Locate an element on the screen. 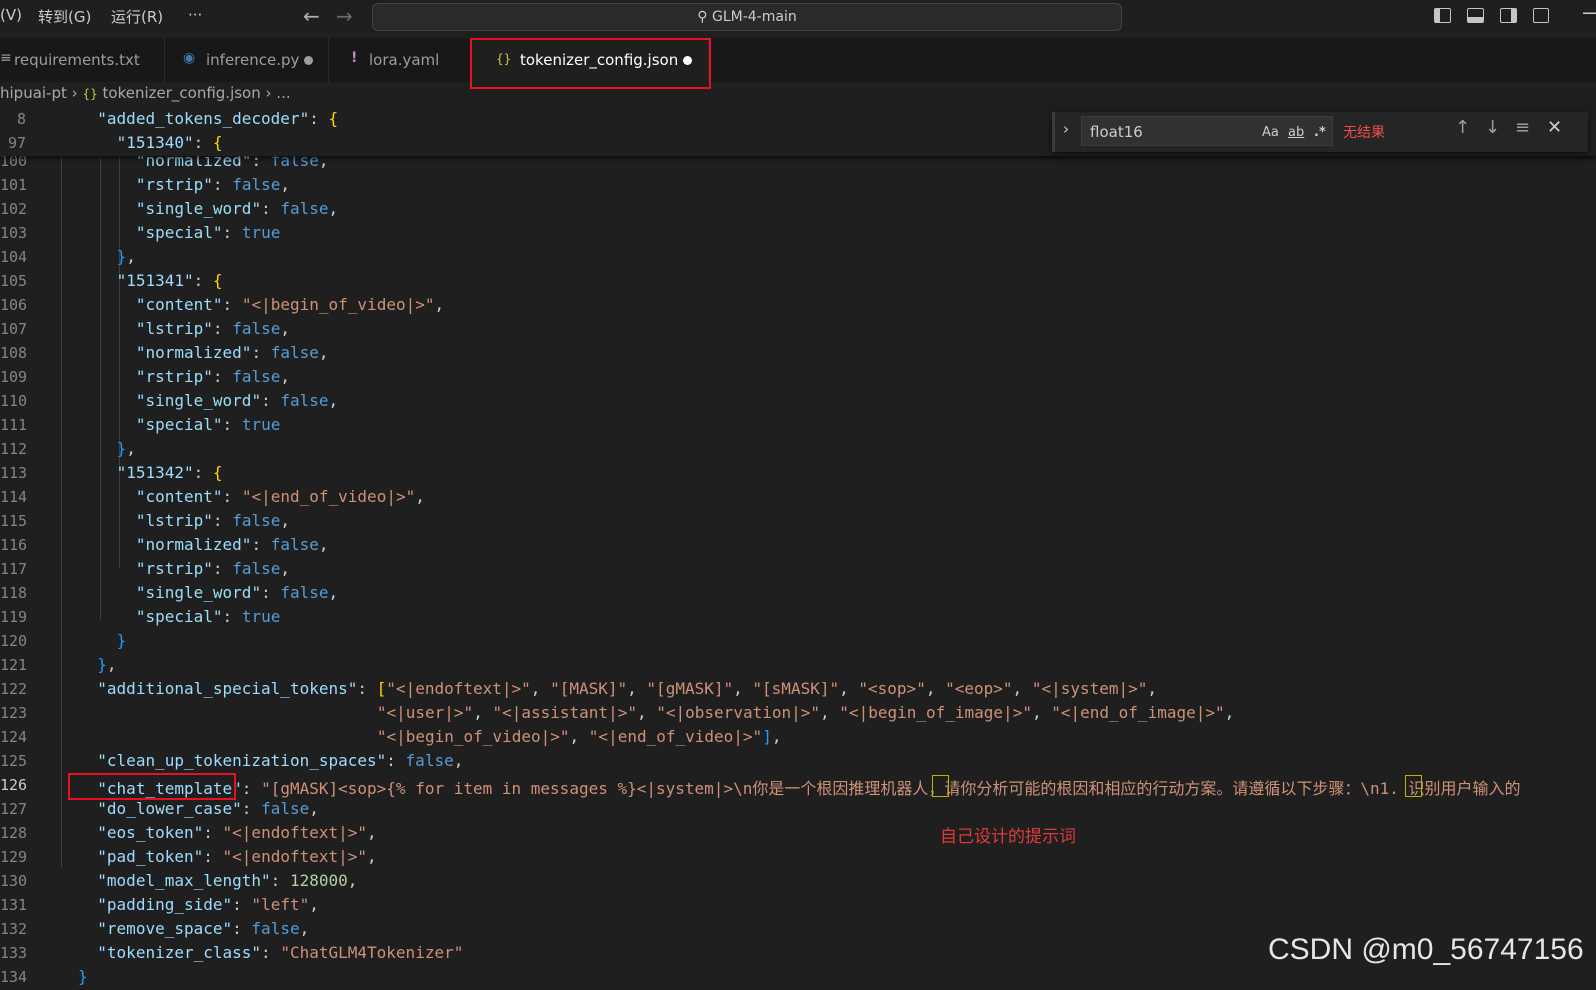 The width and height of the screenshot is (1596, 990). code-text: "padding_side": "left", is located at coordinates (198, 904).